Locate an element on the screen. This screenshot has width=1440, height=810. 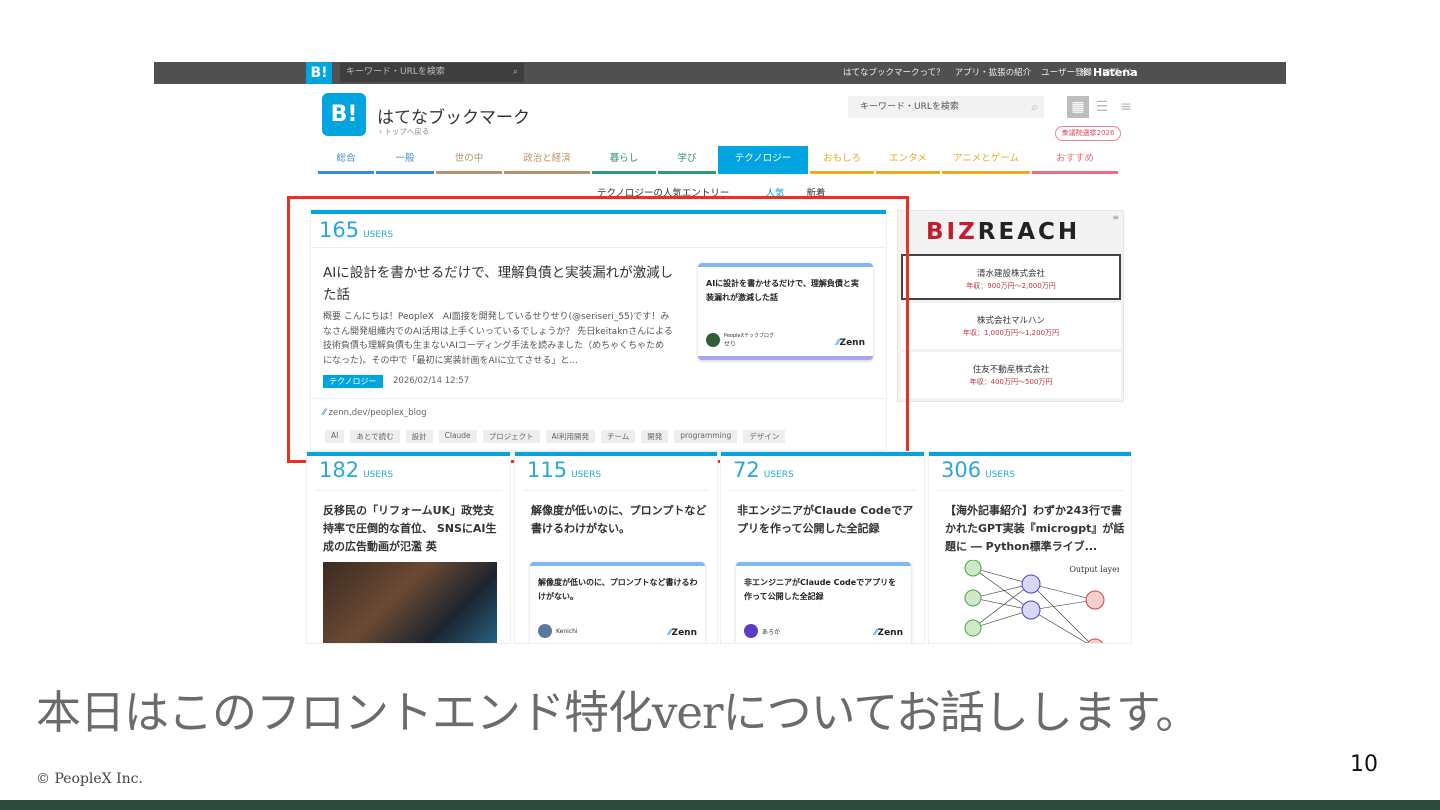
entry-title: 解像度が低いのに、プロンプトなど書けるわけがない。 is located at coordinates (621, 520).